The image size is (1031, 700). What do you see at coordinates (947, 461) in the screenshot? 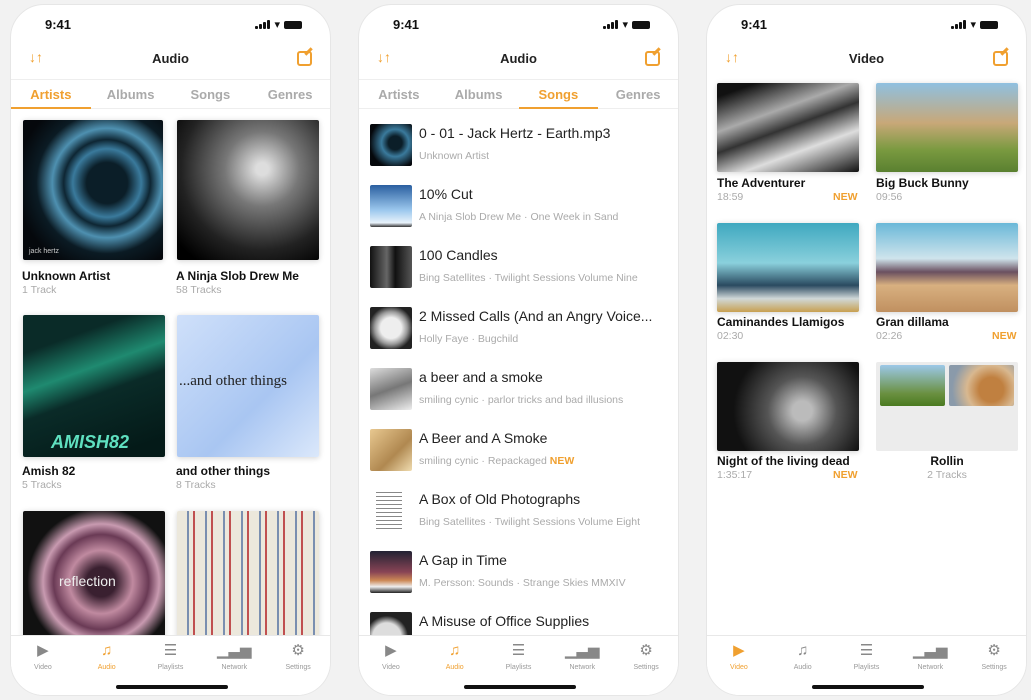
I see `folder-title: Rollin` at bounding box center [947, 461].